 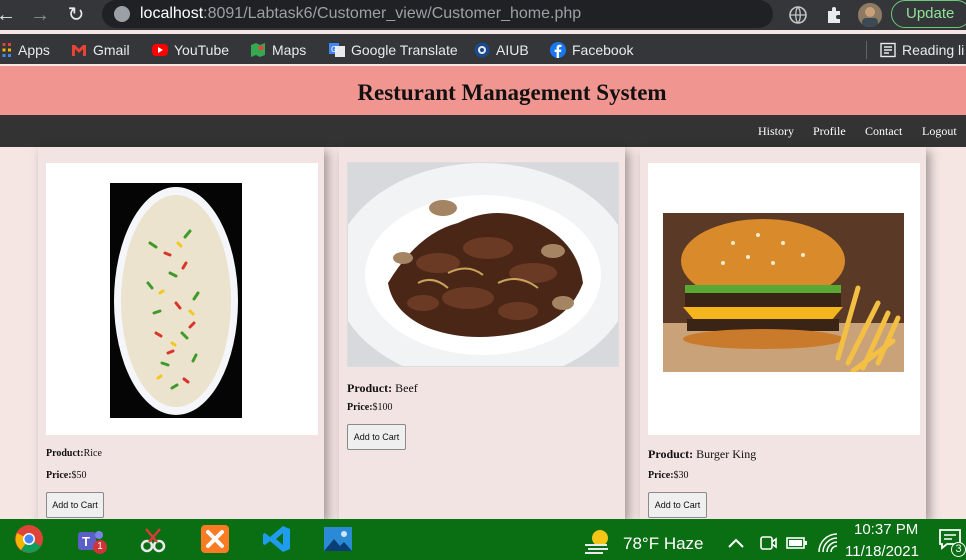 What do you see at coordinates (827, 543) in the screenshot?
I see `wifi-icon` at bounding box center [827, 543].